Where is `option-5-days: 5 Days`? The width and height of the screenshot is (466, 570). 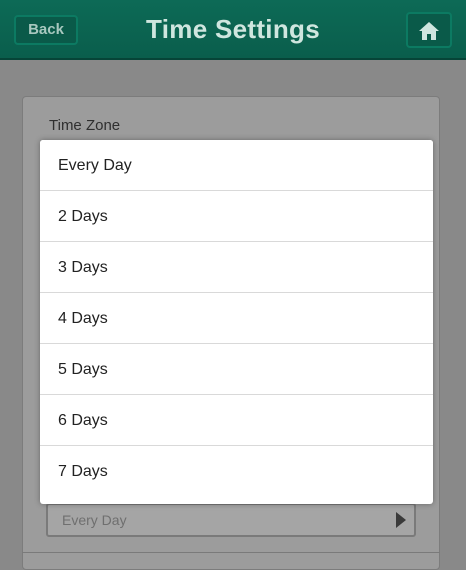
option-5-days: 5 Days is located at coordinates (236, 369).